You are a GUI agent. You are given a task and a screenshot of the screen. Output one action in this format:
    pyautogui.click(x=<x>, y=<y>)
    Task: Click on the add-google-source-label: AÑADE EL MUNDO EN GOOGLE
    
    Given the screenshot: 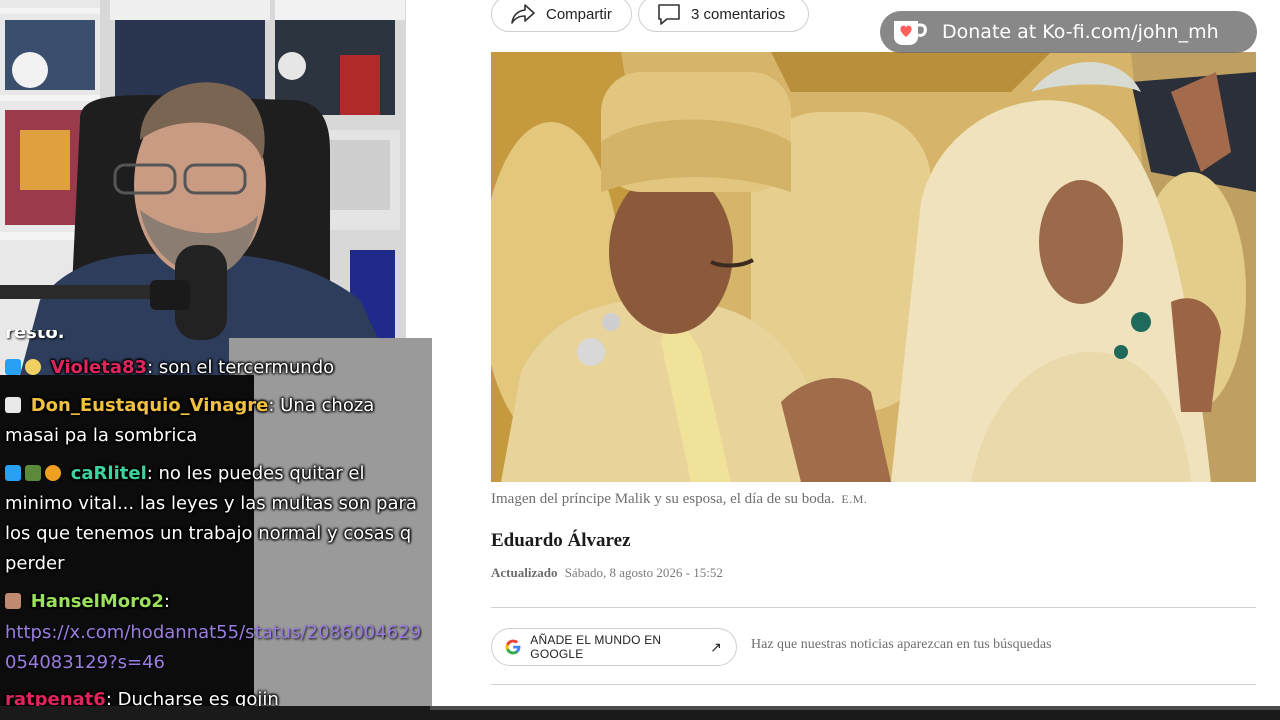 What is the action you would take?
    pyautogui.click(x=596, y=647)
    